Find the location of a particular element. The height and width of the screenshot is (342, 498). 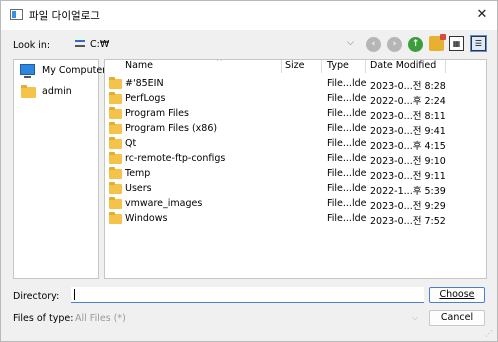

list-view-button: ▦ is located at coordinates (456, 43).